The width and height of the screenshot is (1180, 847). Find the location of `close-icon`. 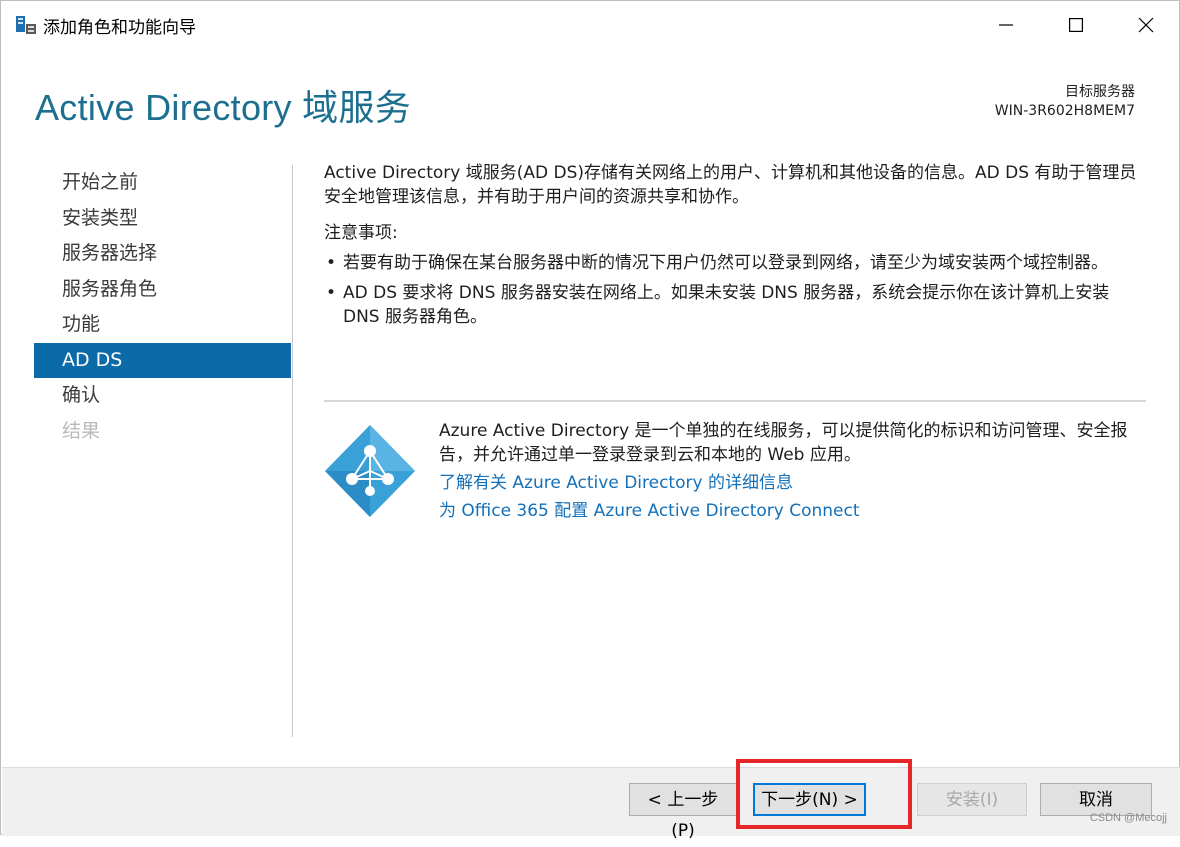

close-icon is located at coordinates (1146, 25).